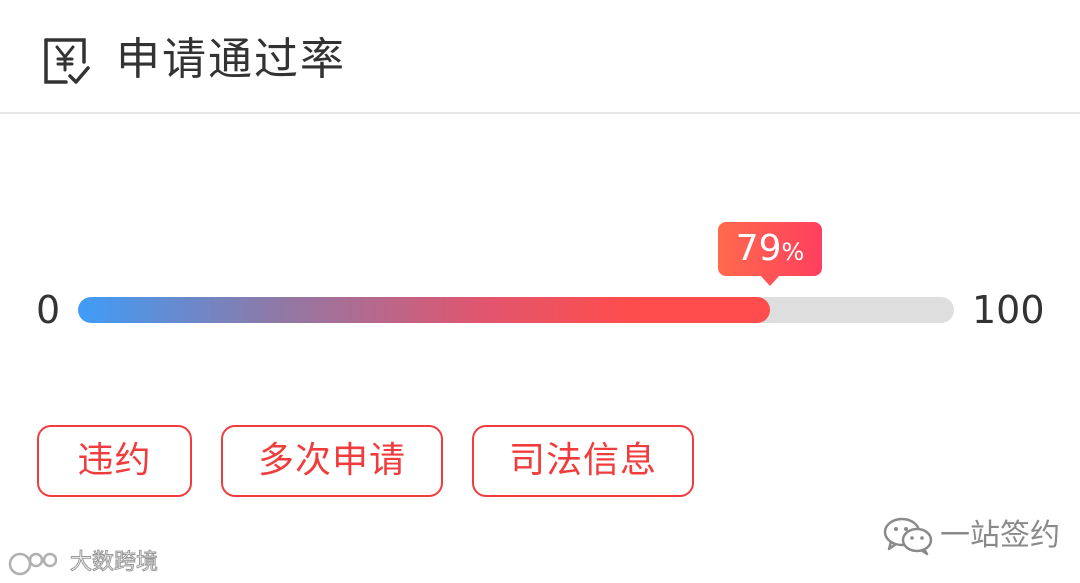 This screenshot has height=583, width=1080. Describe the element at coordinates (583, 461) in the screenshot. I see `tag-judicial-info: 司法信息` at that location.